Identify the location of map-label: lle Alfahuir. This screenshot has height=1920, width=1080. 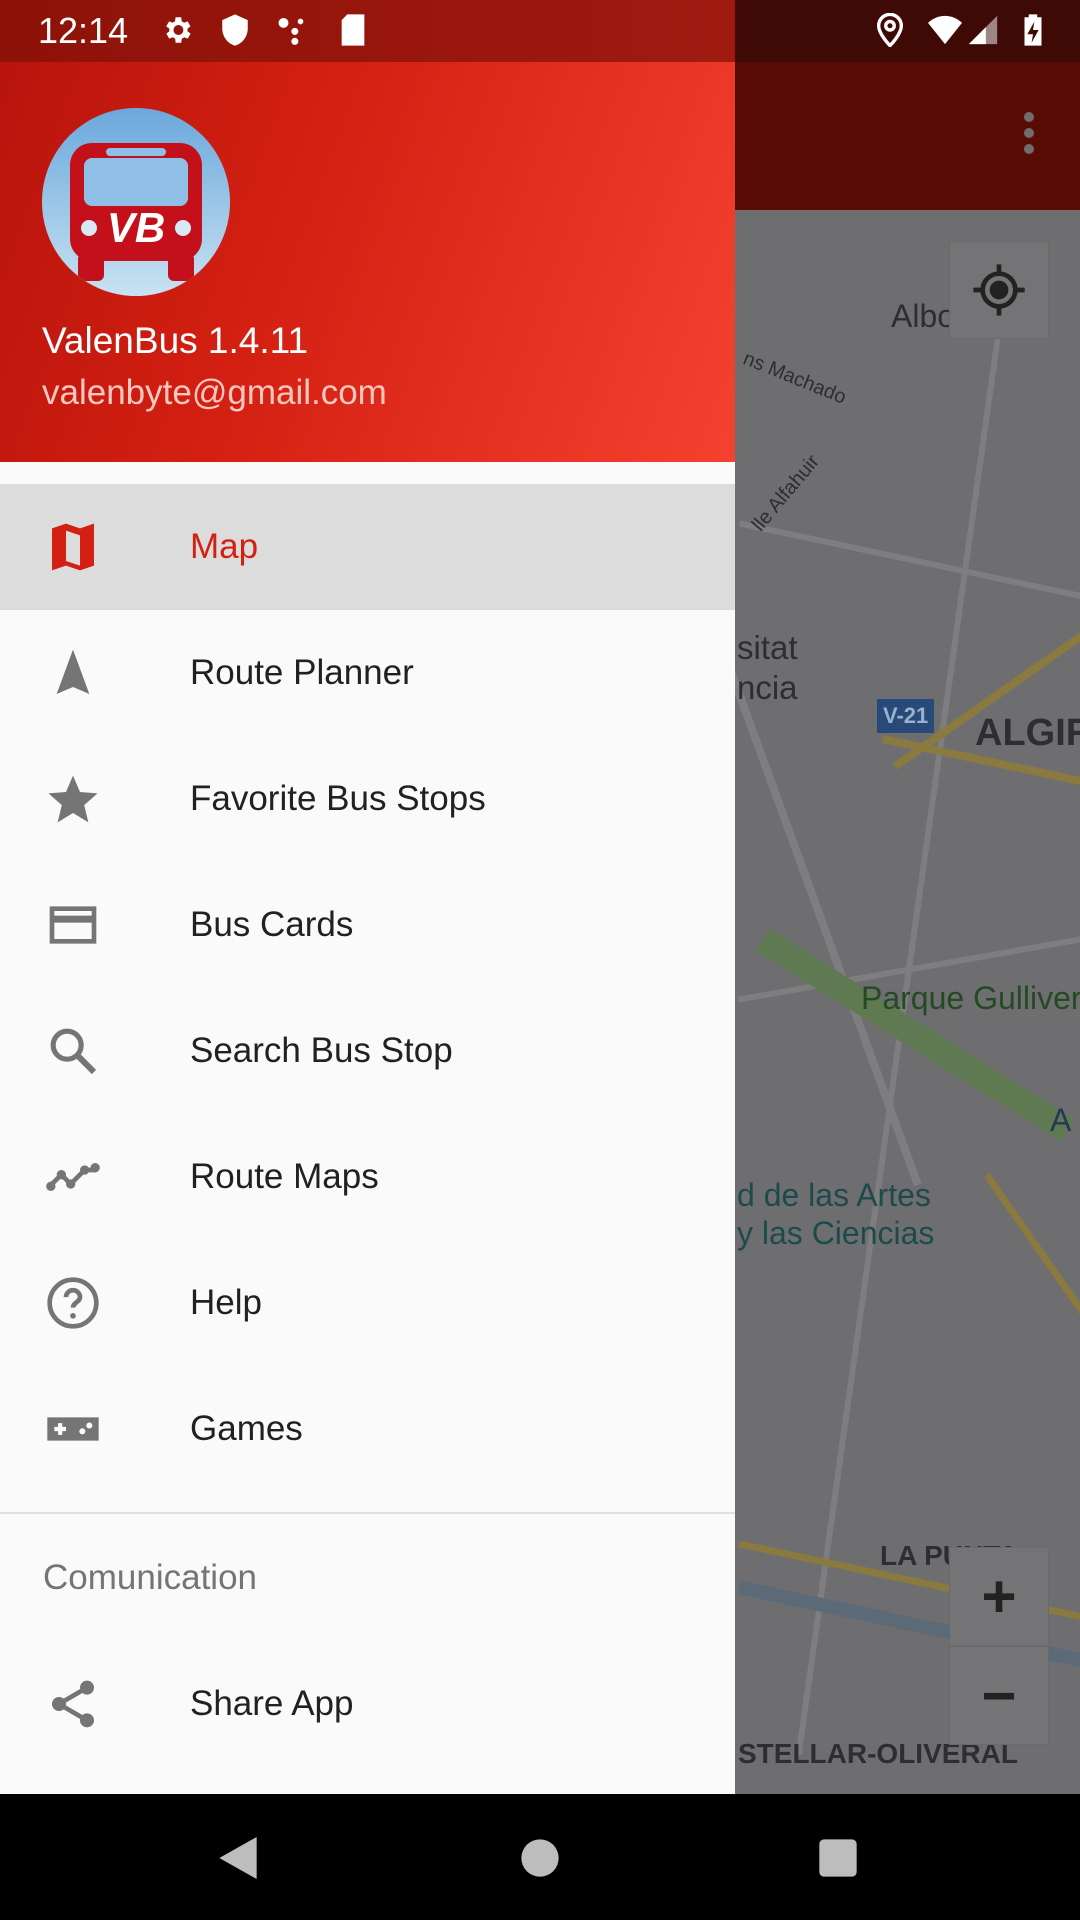
(785, 493).